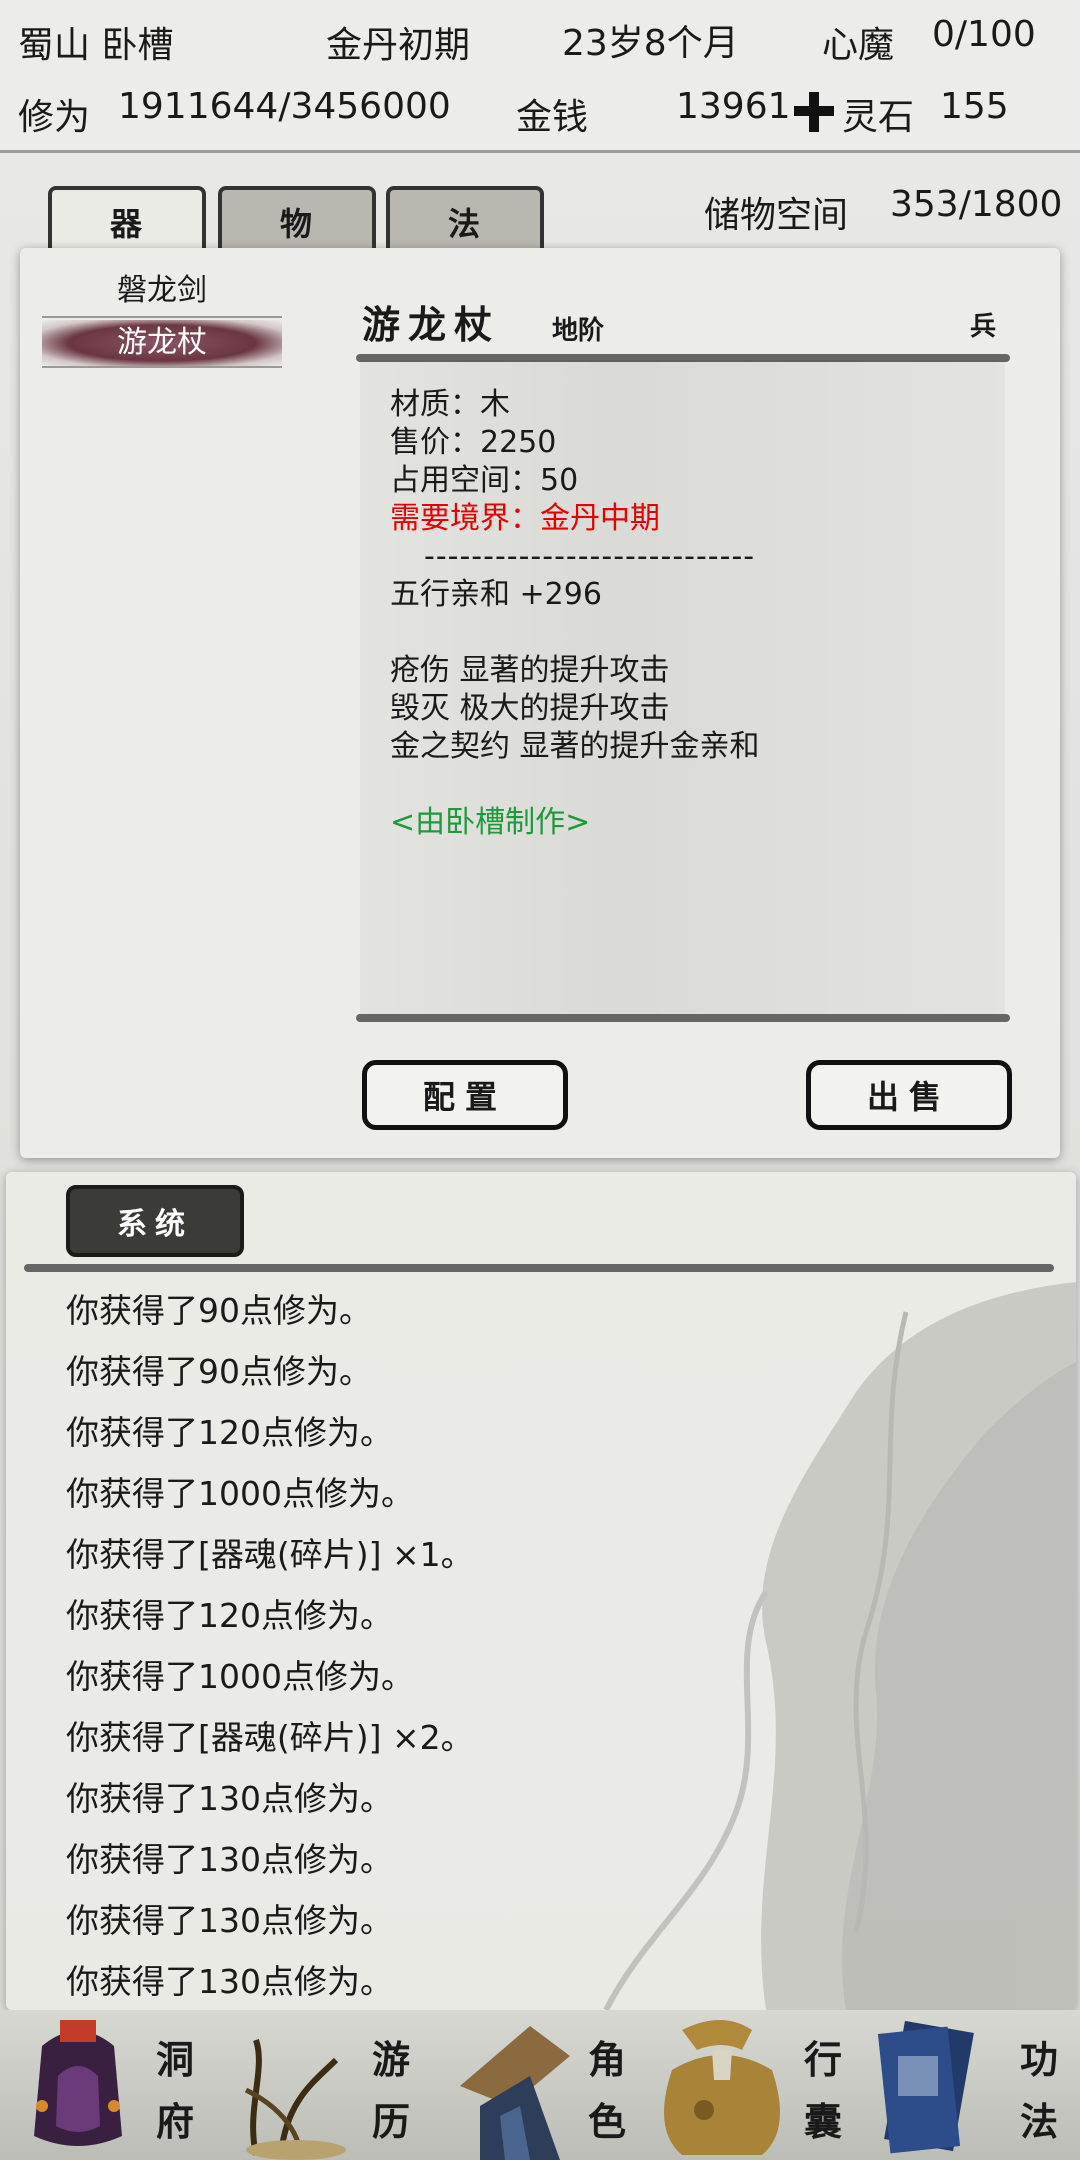 This screenshot has height=2160, width=1080. What do you see at coordinates (983, 327) in the screenshot?
I see `item-type: 兵` at bounding box center [983, 327].